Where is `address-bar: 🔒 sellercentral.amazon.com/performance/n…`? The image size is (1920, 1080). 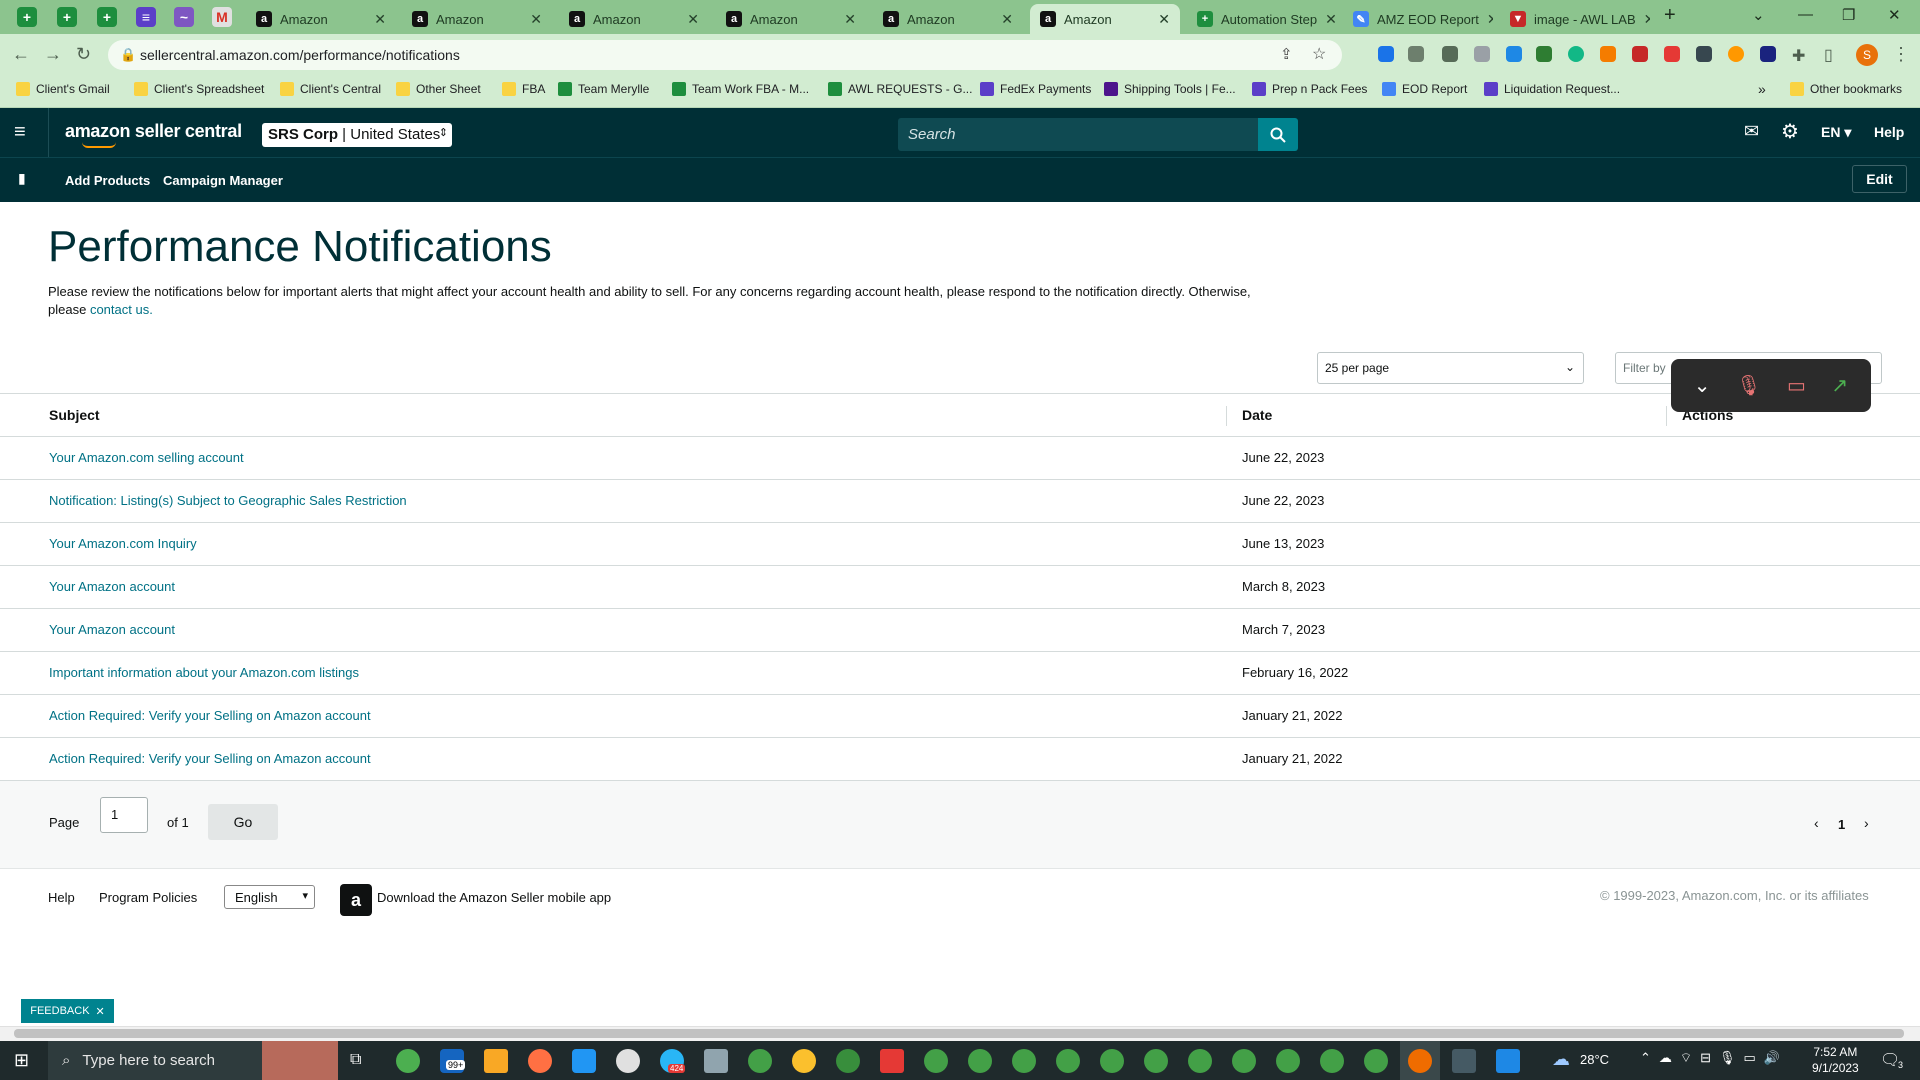 address-bar: 🔒 sellercentral.amazon.com/performance/n… is located at coordinates (725, 55).